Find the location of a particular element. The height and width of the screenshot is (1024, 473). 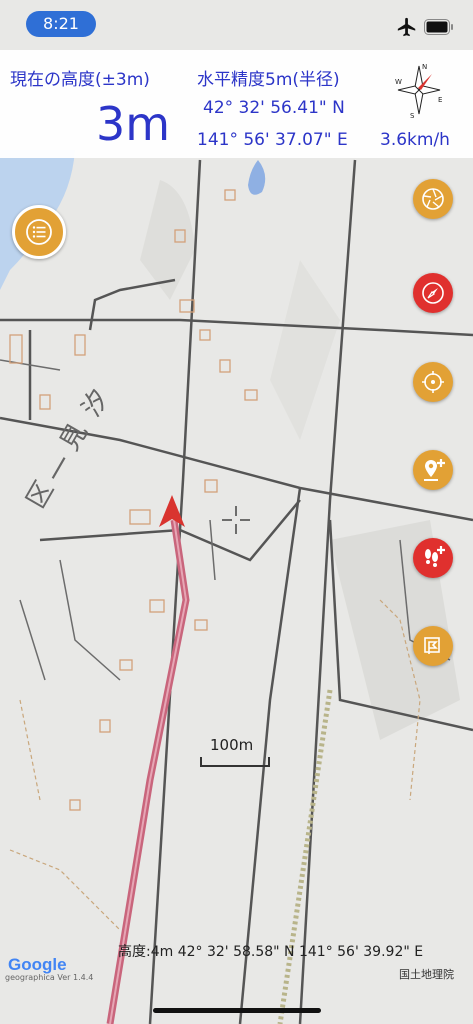

aperture-icon is located at coordinates (433, 199).